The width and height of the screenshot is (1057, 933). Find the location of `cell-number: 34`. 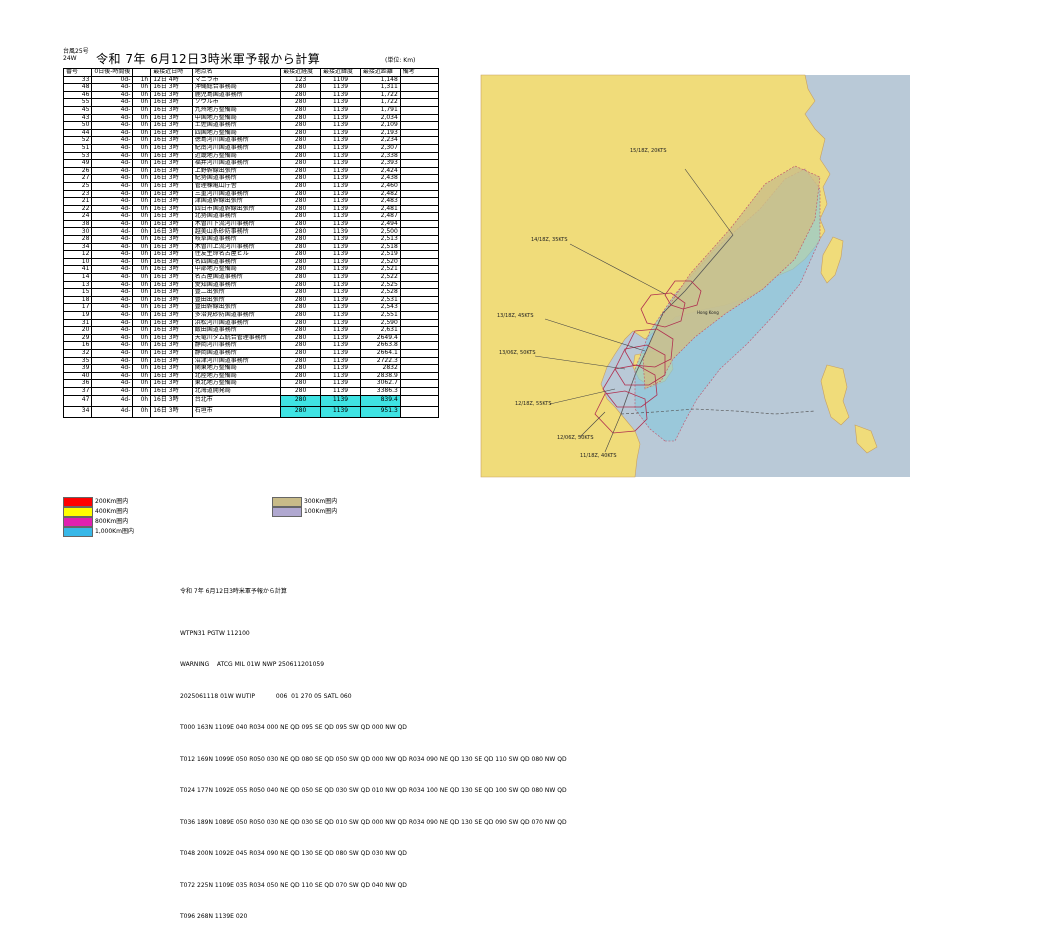

cell-number: 34 is located at coordinates (77, 247).